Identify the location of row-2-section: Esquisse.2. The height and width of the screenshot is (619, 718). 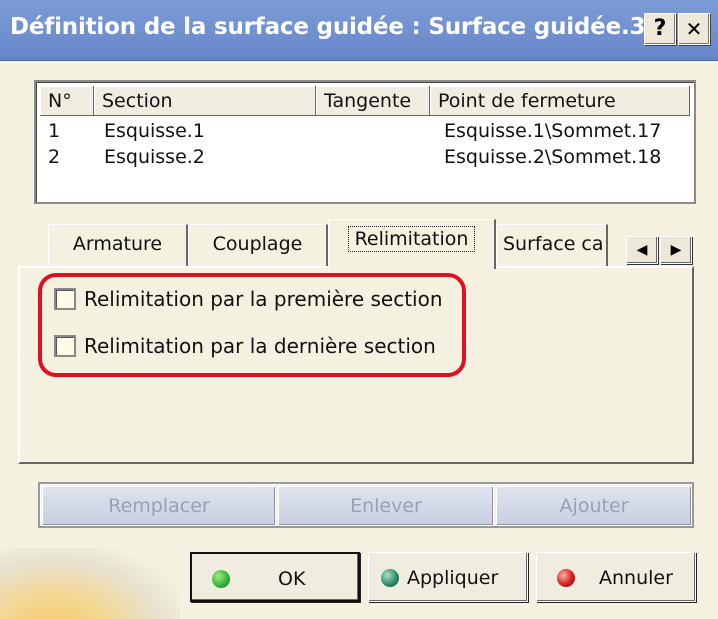
(154, 157).